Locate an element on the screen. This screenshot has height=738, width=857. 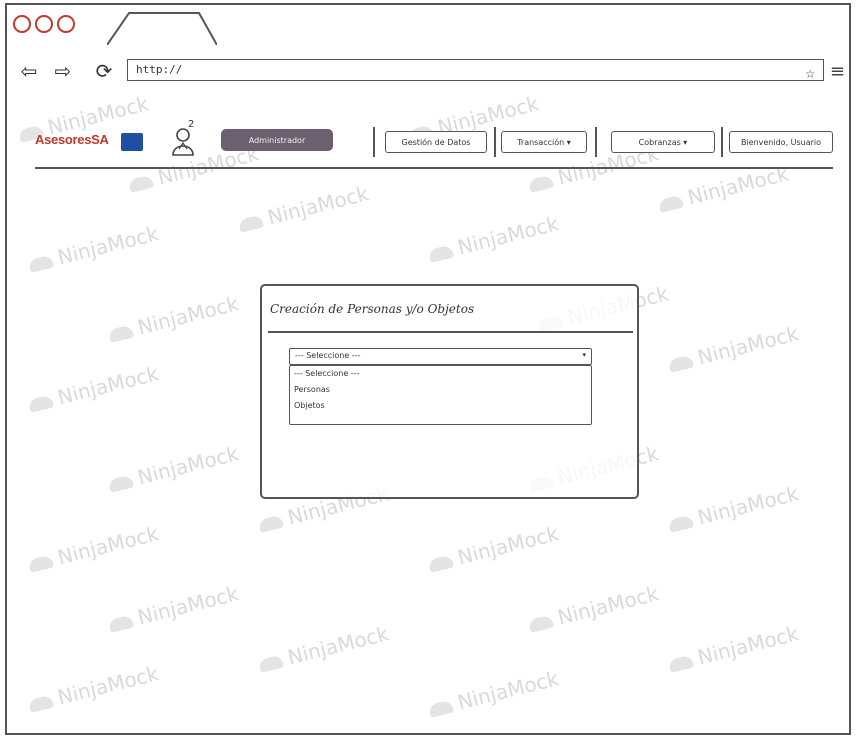
maximize-window-icon is located at coordinates (66, 24).